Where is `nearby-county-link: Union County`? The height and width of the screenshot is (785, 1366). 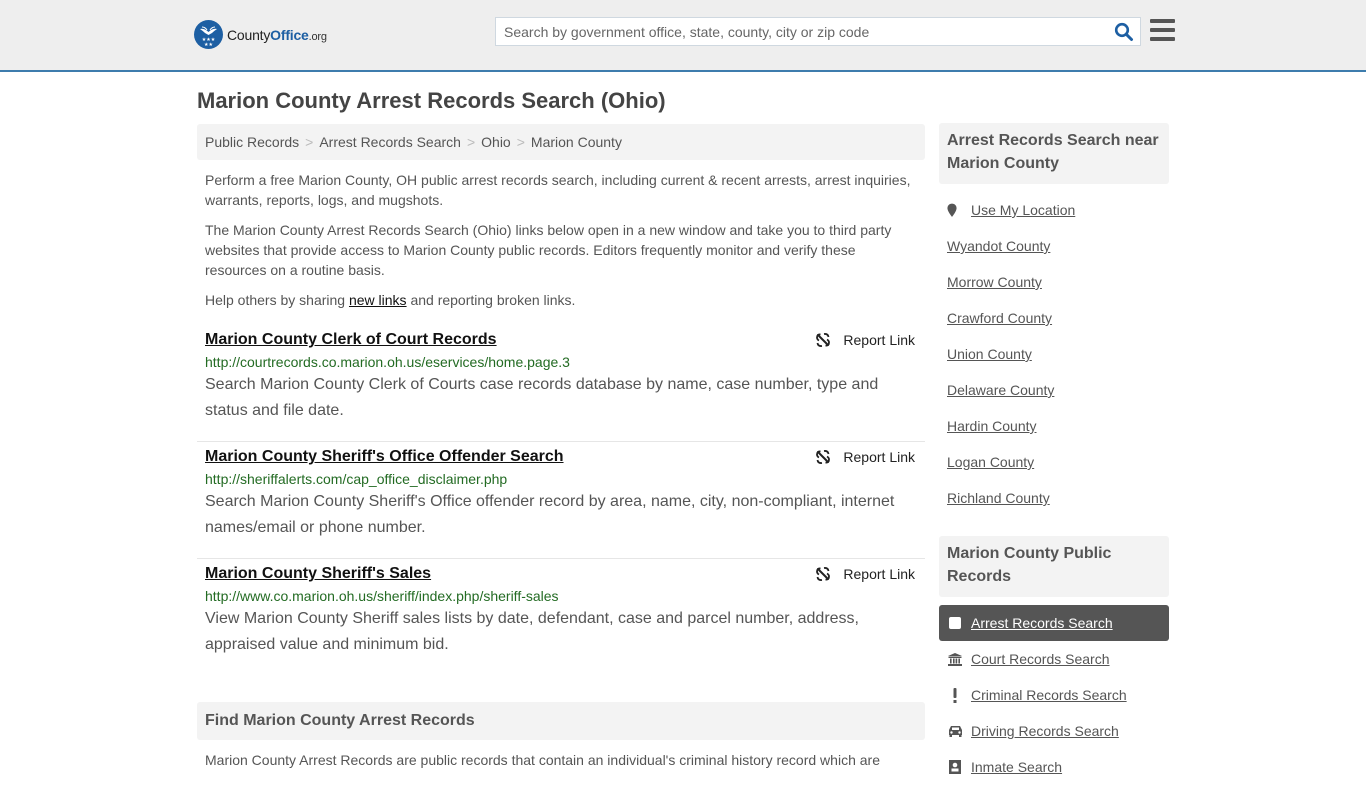
nearby-county-link: Union County is located at coordinates (989, 354).